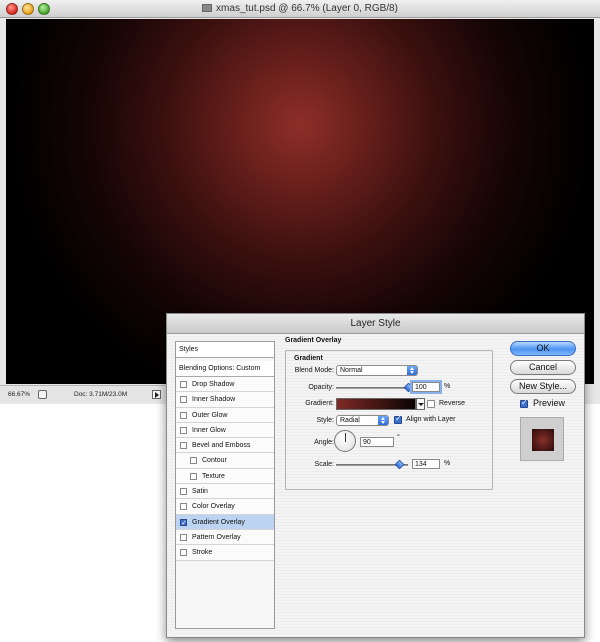 This screenshot has height=642, width=600. I want to click on angle-unit: °, so click(398, 437).